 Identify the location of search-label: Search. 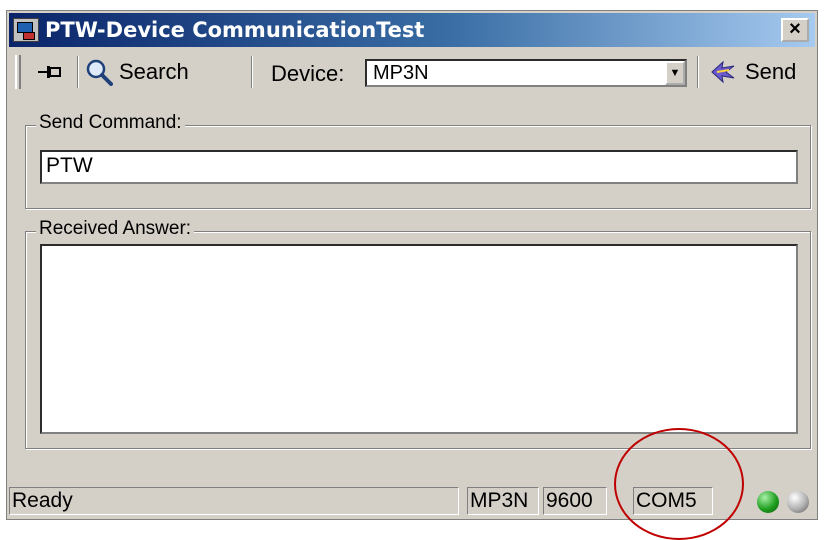
(154, 71).